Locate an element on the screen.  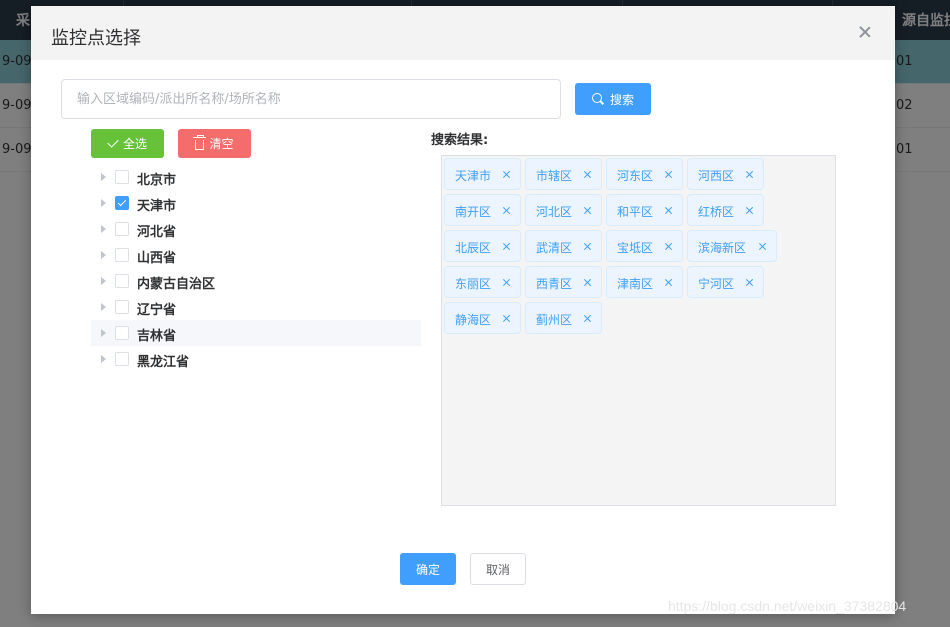
results-title: 搜索结果: is located at coordinates (460, 140).